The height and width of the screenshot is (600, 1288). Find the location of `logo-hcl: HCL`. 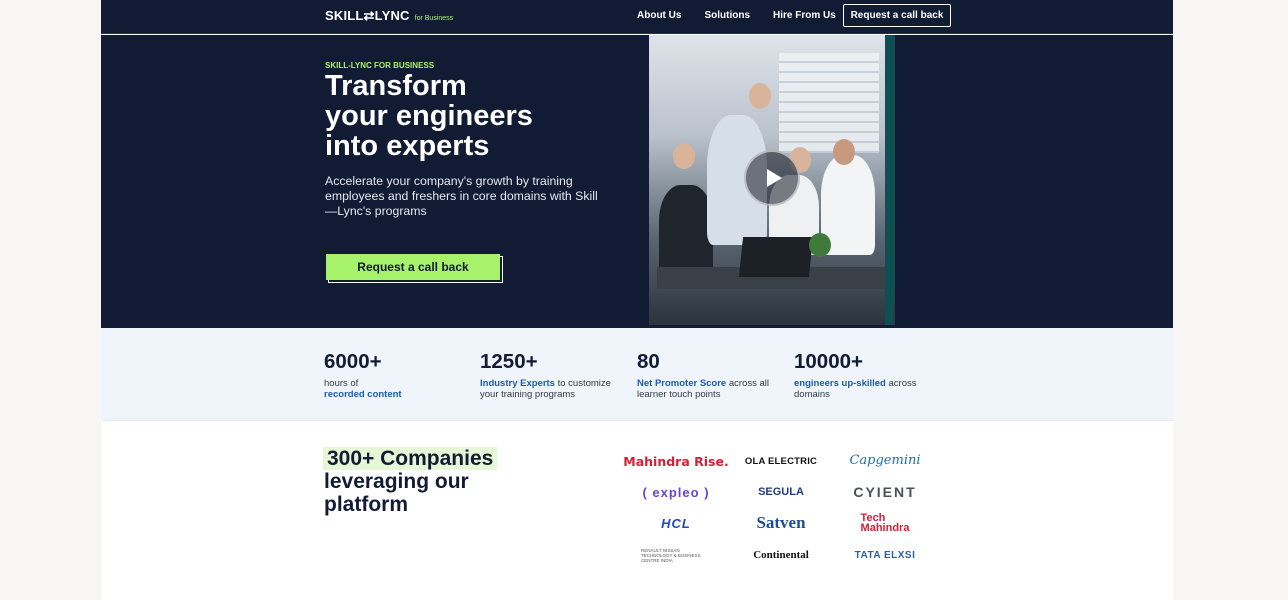

logo-hcl: HCL is located at coordinates (676, 523).